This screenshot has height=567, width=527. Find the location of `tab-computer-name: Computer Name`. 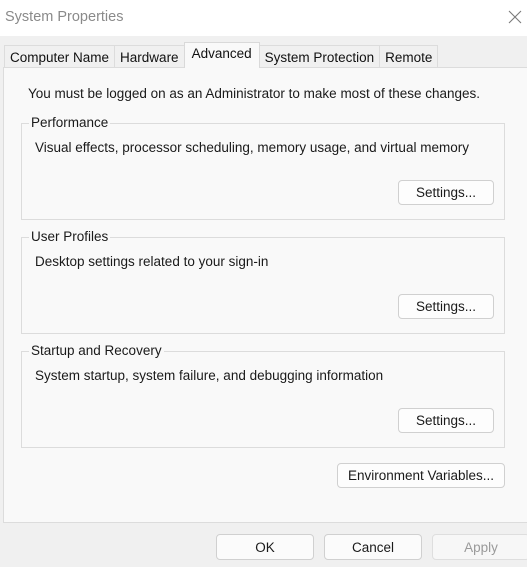

tab-computer-name: Computer Name is located at coordinates (60, 56).